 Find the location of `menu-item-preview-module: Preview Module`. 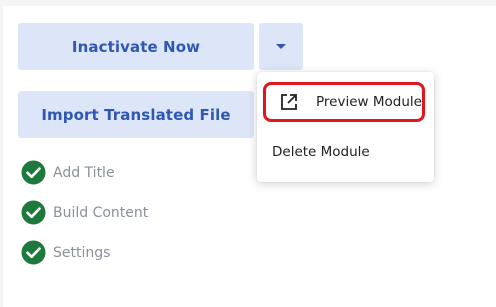

menu-item-preview-module: Preview Module is located at coordinates (344, 102).